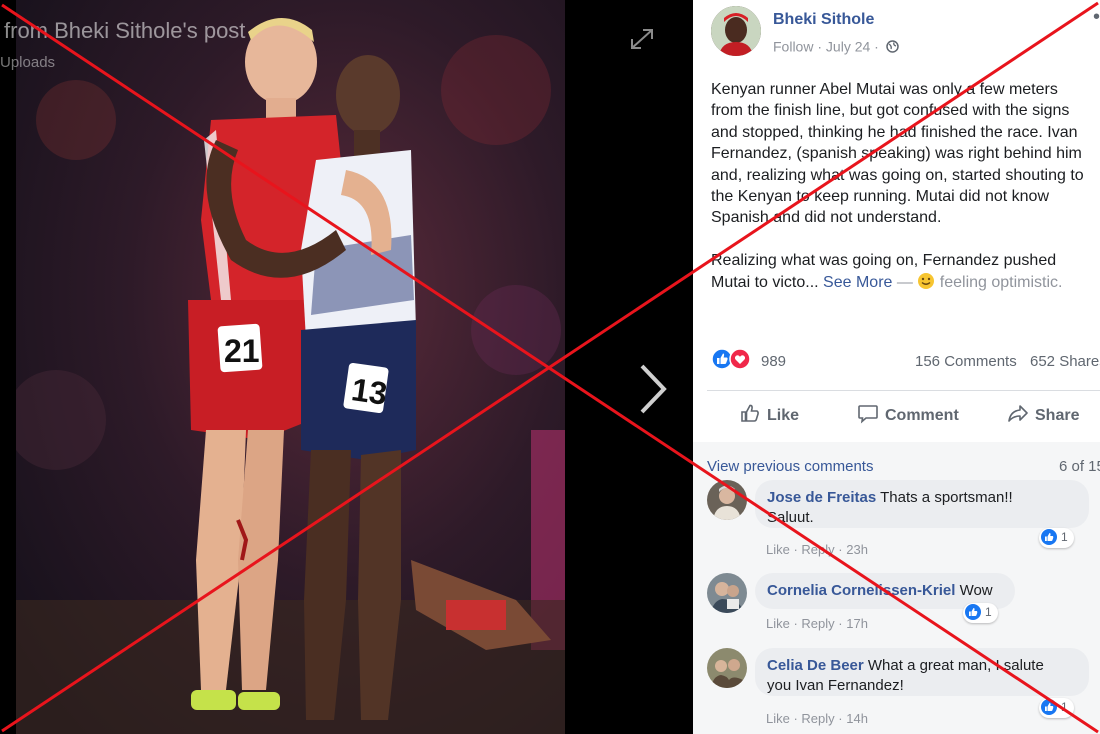 Image resolution: width=1100 pixels, height=734 pixels. Describe the element at coordinates (905, 361) in the screenshot. I see `post-stats: 989 156 Comments 652 Shares` at that location.